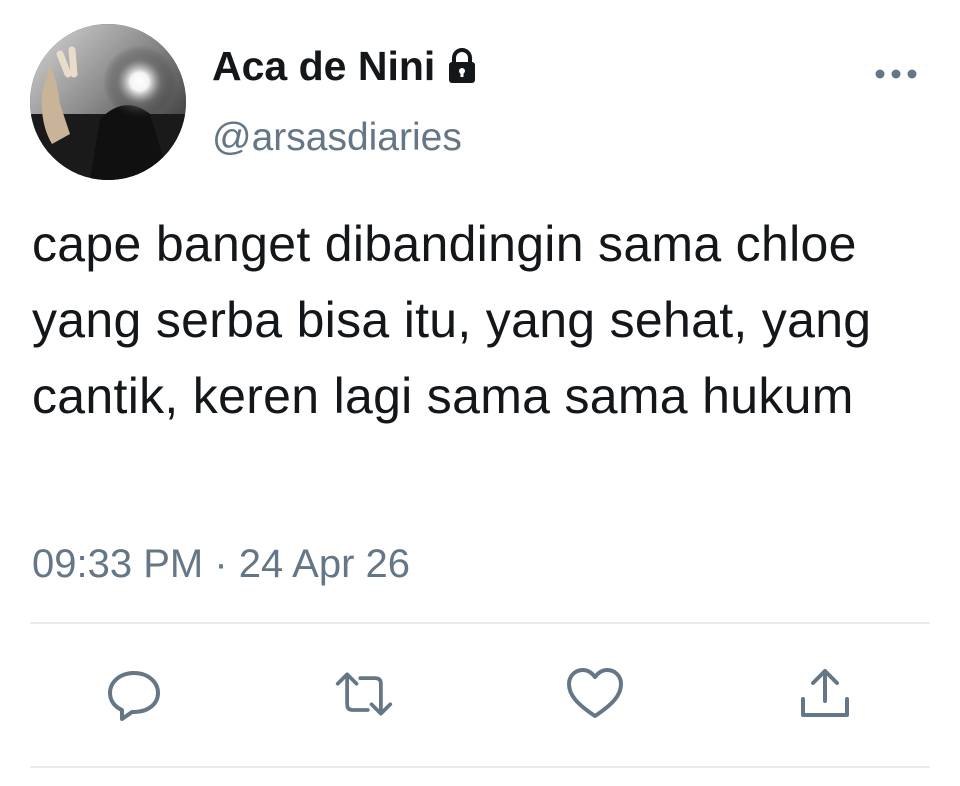 The image size is (960, 786). I want to click on lock-icon, so click(462, 66).